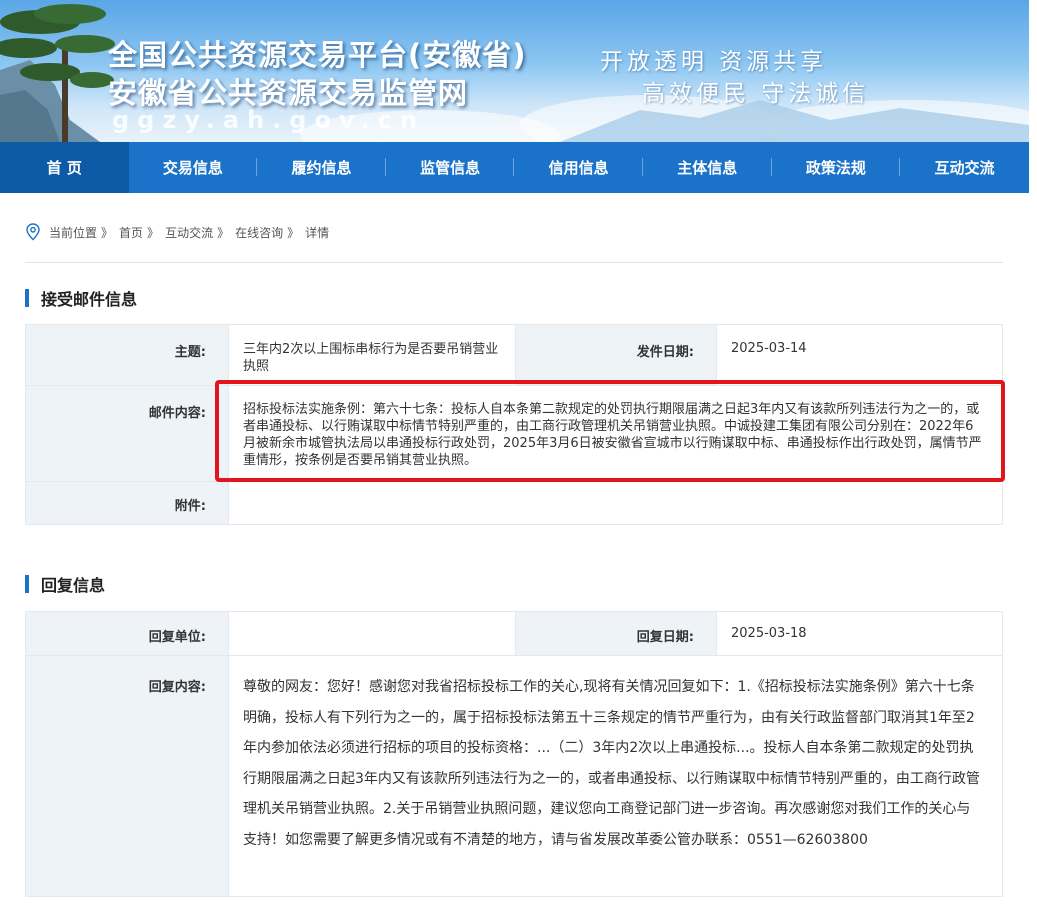 The image size is (1037, 919). I want to click on mail-section-title: 接受邮件信息, so click(81, 298).